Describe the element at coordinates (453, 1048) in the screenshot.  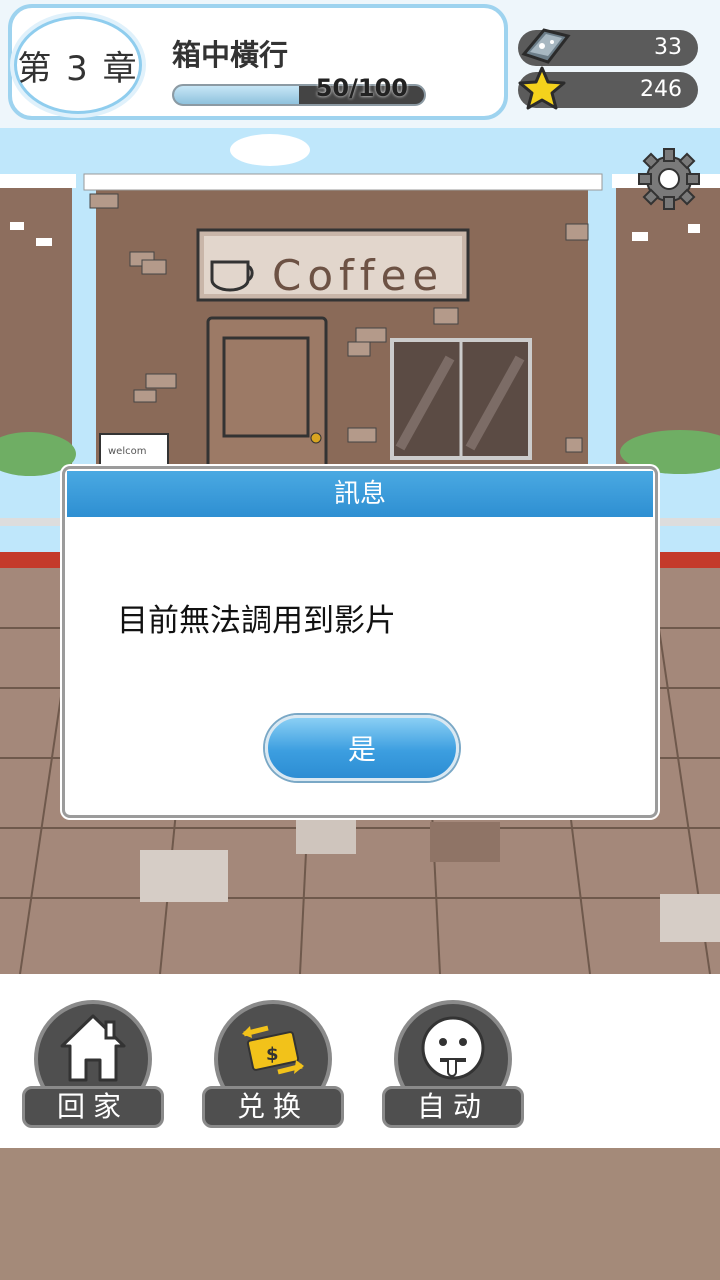
I see `face-icon` at that location.